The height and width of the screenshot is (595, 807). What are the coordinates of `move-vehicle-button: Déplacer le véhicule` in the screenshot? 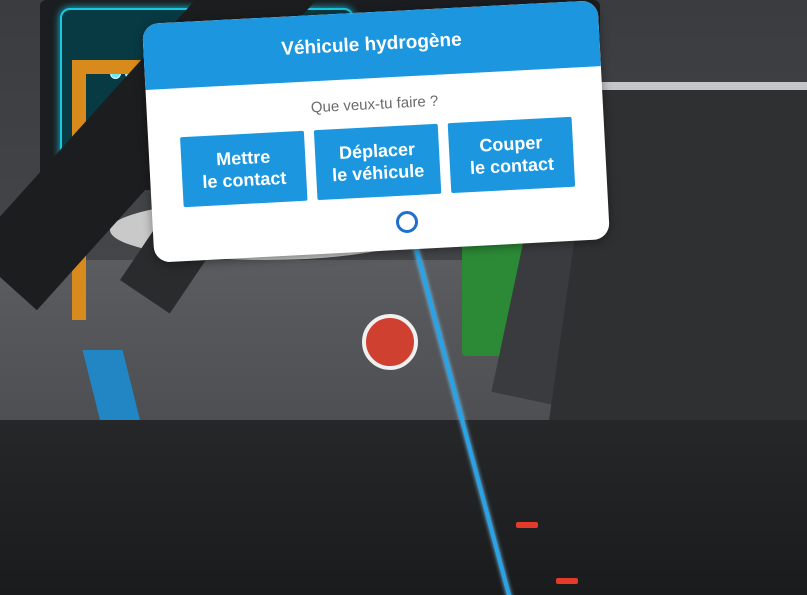 It's located at (377, 162).